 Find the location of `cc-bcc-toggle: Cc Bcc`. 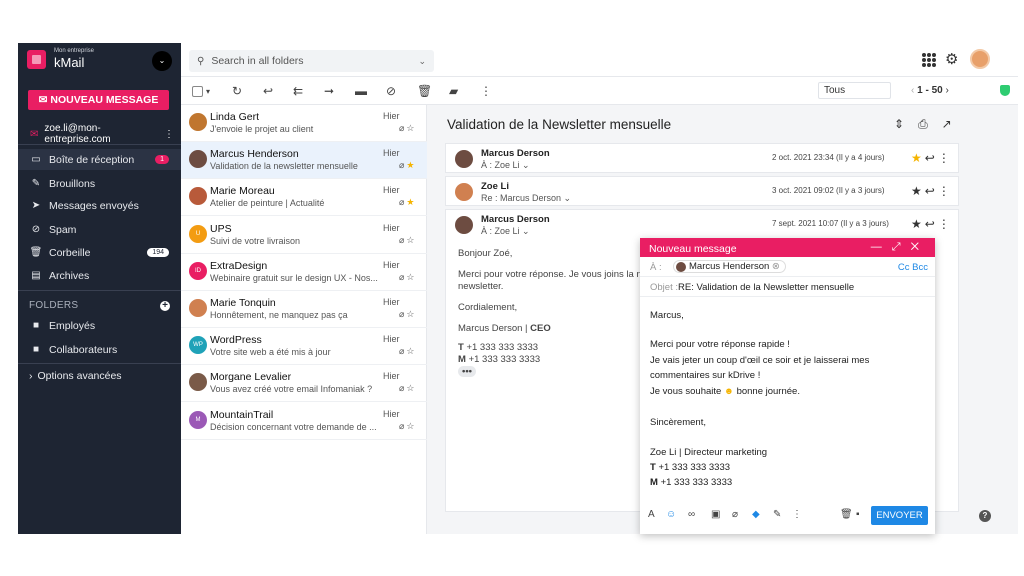

cc-bcc-toggle: Cc Bcc is located at coordinates (913, 267).